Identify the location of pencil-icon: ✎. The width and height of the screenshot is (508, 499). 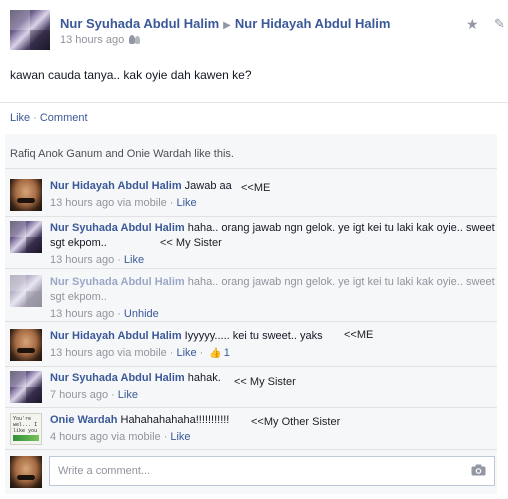
(499, 24).